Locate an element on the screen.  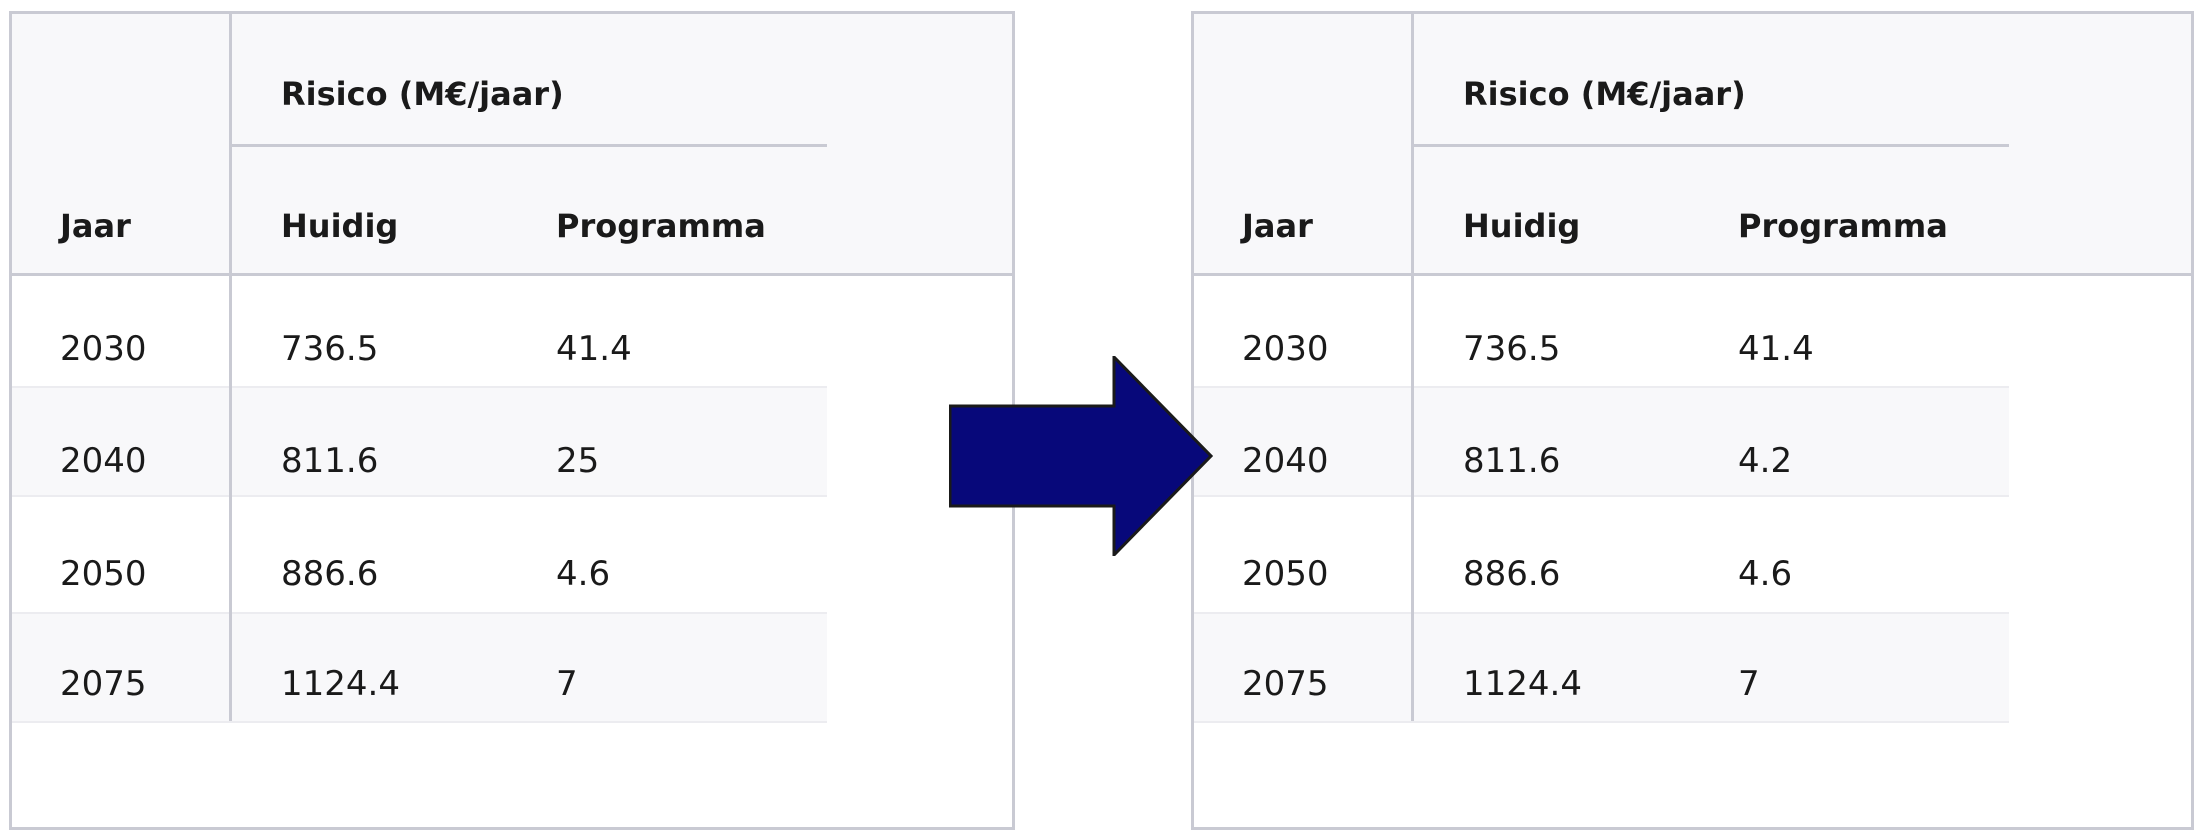
right-arrow-icon is located at coordinates (1081, 456).